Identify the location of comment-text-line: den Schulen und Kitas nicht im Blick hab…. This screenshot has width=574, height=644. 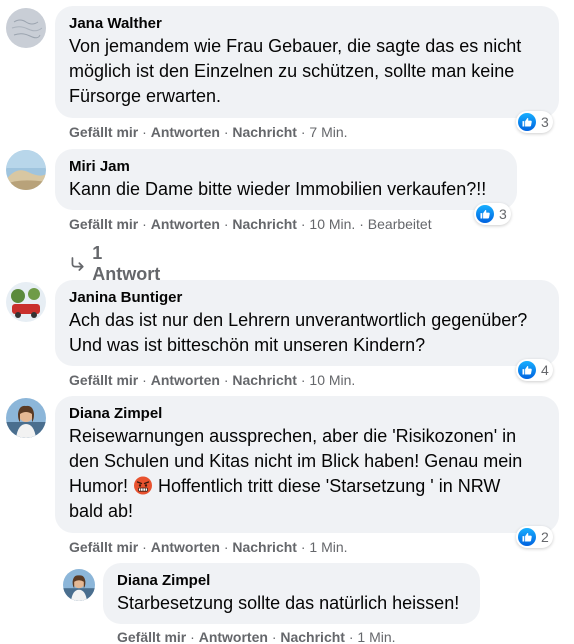
(296, 461).